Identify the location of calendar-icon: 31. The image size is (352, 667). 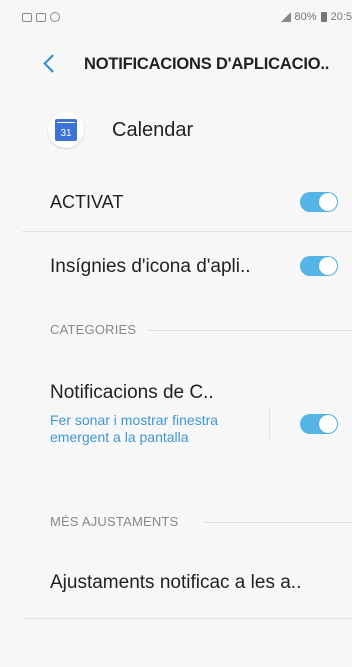
(66, 130).